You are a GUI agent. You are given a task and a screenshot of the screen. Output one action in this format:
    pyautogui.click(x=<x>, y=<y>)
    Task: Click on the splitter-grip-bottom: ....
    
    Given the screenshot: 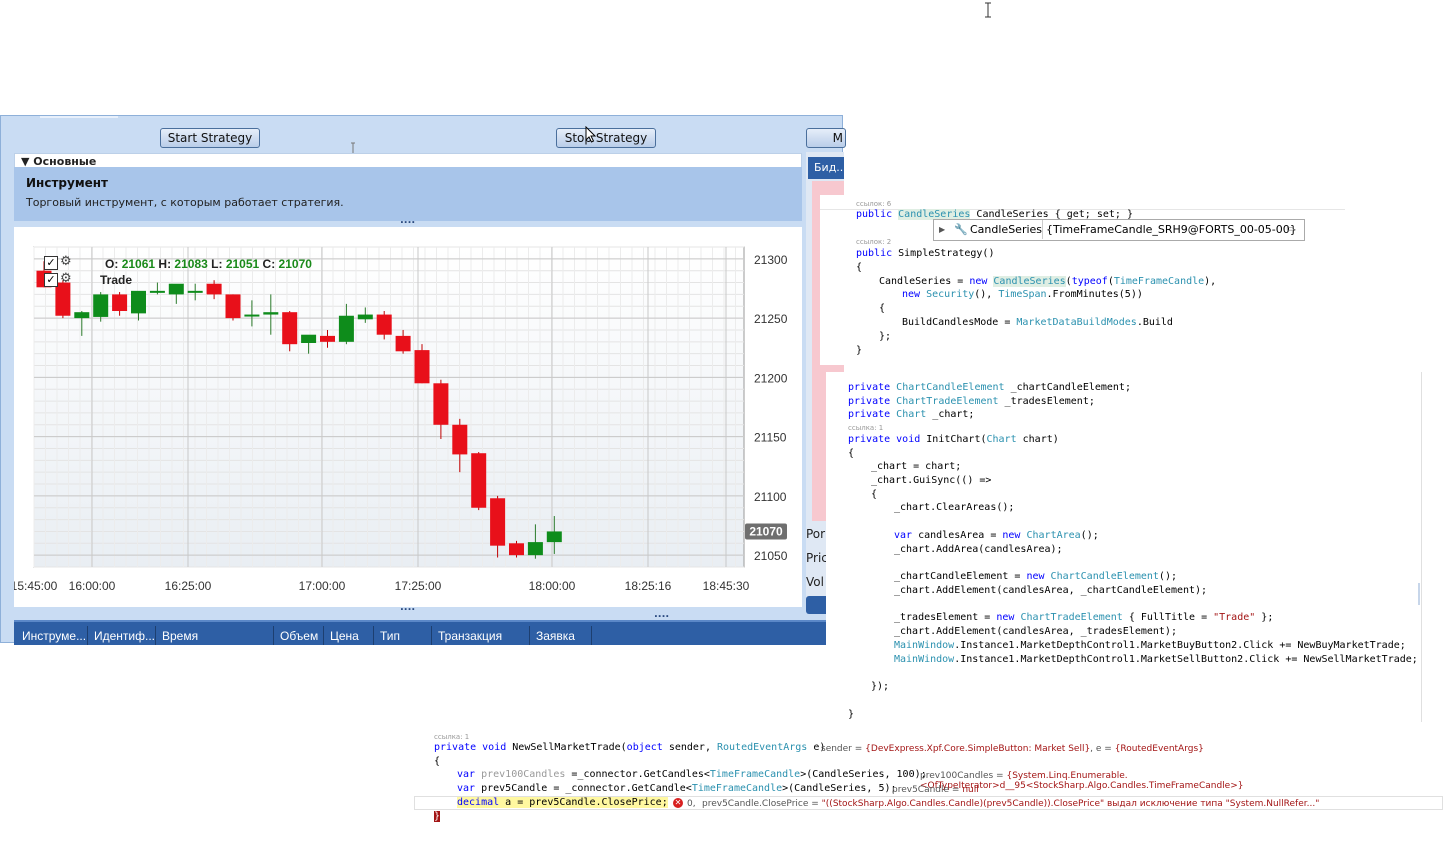 What is the action you would take?
    pyautogui.click(x=407, y=607)
    